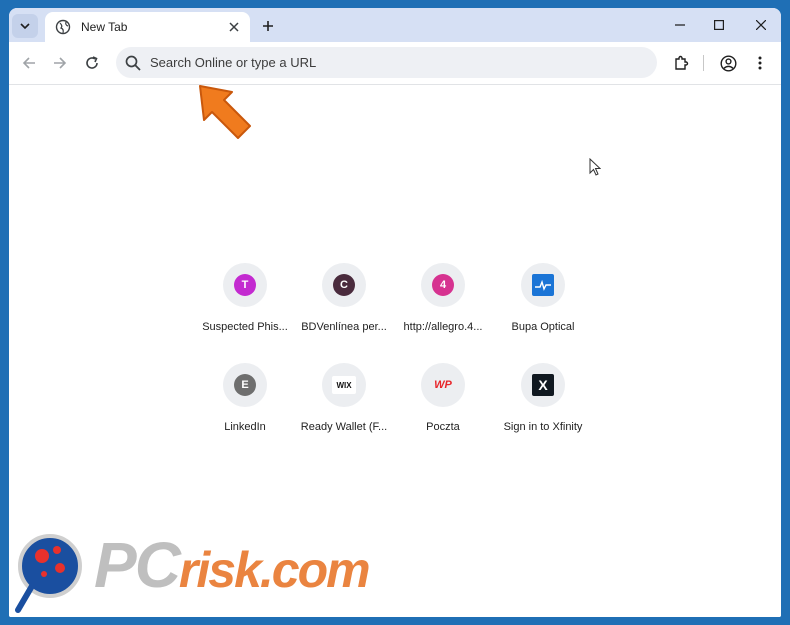  I want to click on kebab-menu-icon, so click(760, 63).